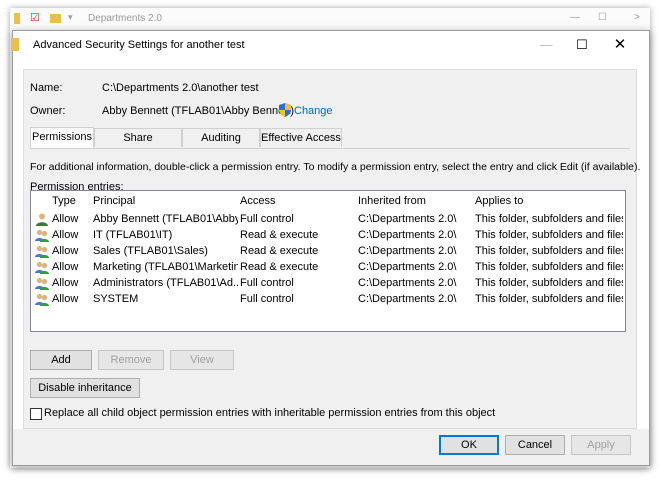  What do you see at coordinates (546, 45) in the screenshot?
I see `minimize-button: —` at bounding box center [546, 45].